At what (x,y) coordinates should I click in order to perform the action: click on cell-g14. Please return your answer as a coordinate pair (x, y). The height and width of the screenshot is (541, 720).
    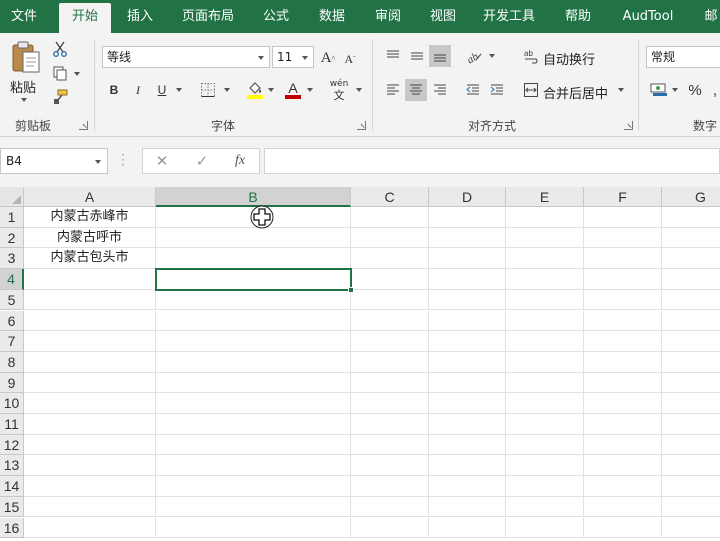
    Looking at the image, I should click on (691, 486).